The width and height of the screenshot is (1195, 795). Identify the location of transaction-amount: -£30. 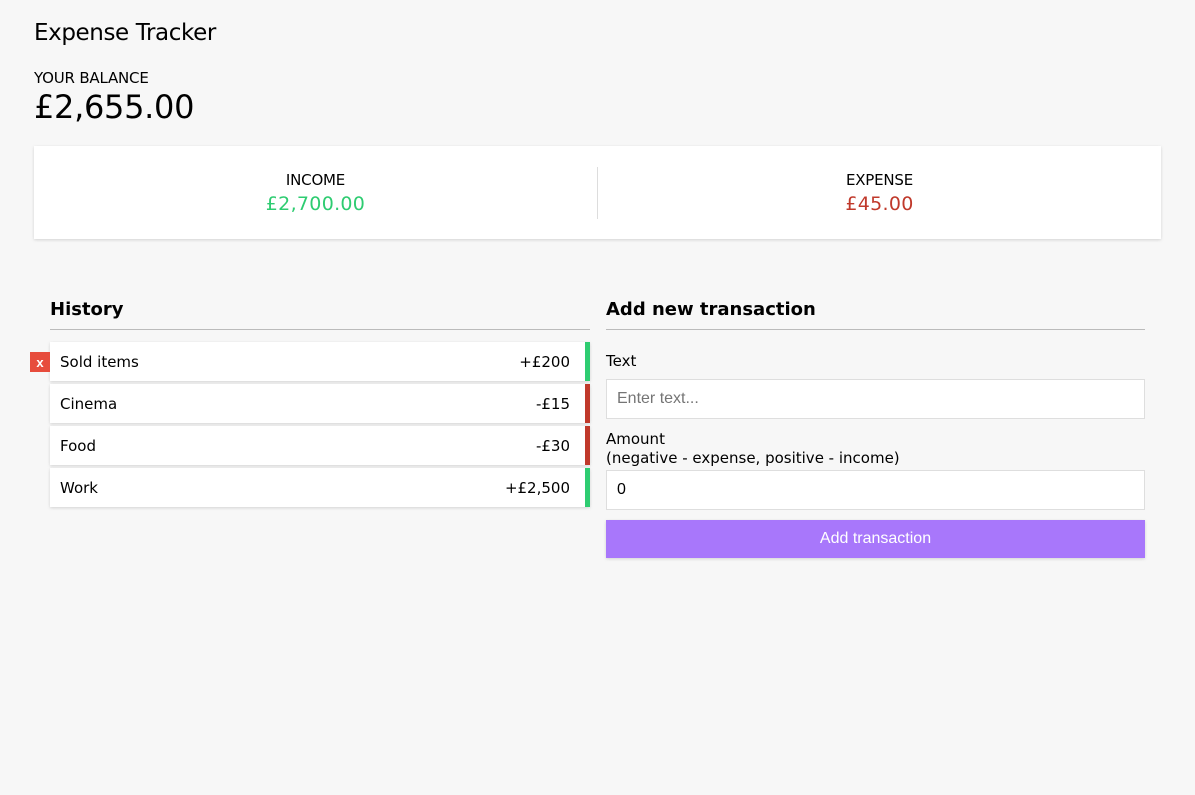
(552, 445).